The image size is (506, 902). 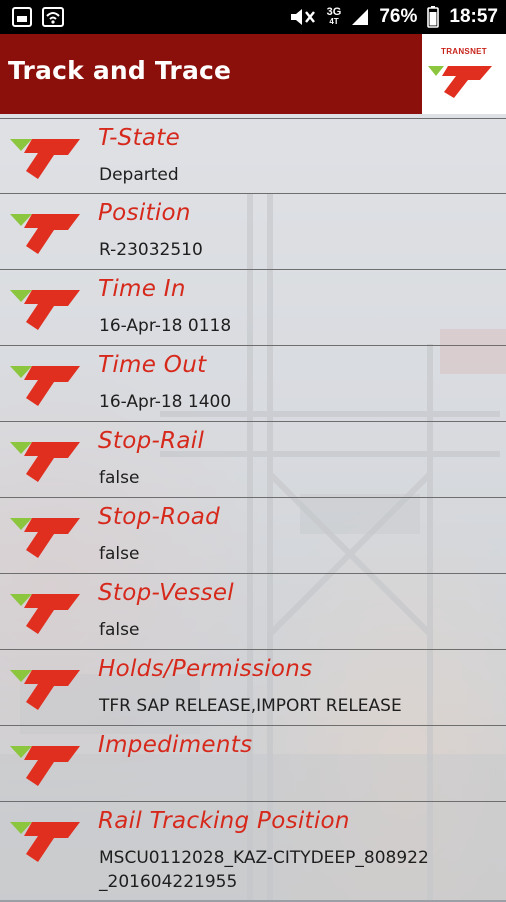 I want to click on field-value: 16-Apr-18 0118, so click(x=165, y=326).